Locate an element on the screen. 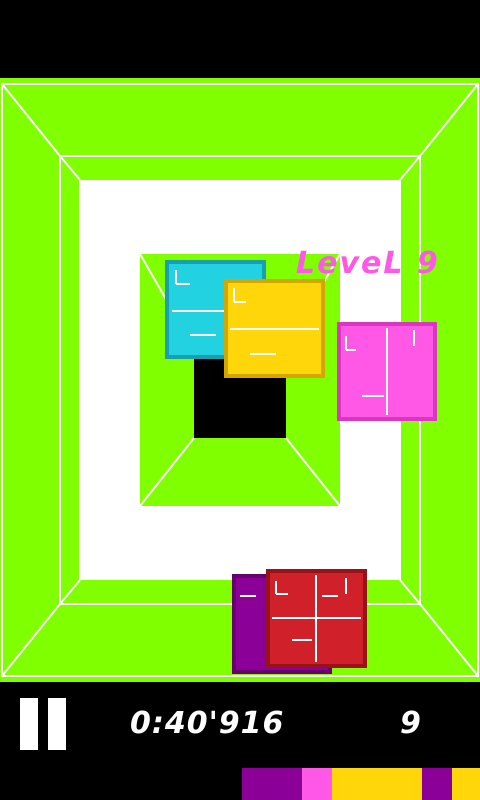 This screenshot has height=800, width=480. pause-button is located at coordinates (44, 724).